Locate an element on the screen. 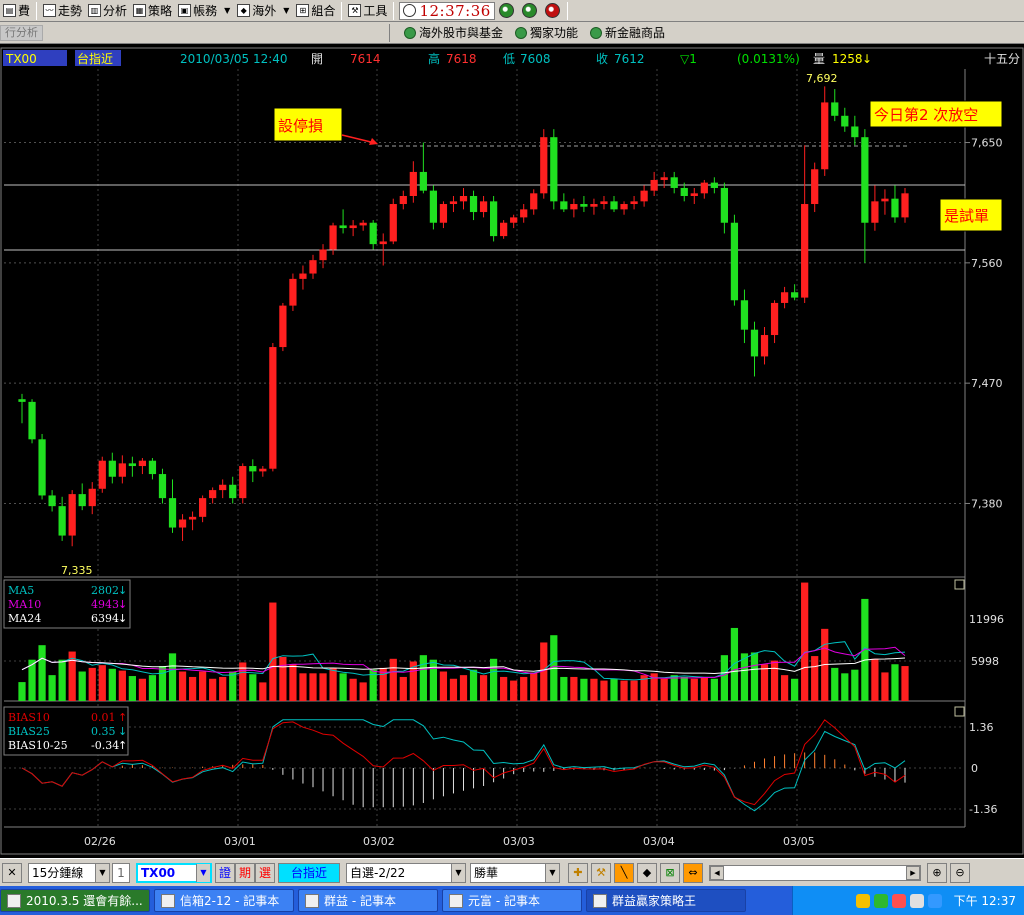  zoom-range-icon: ⇔ is located at coordinates (693, 872).